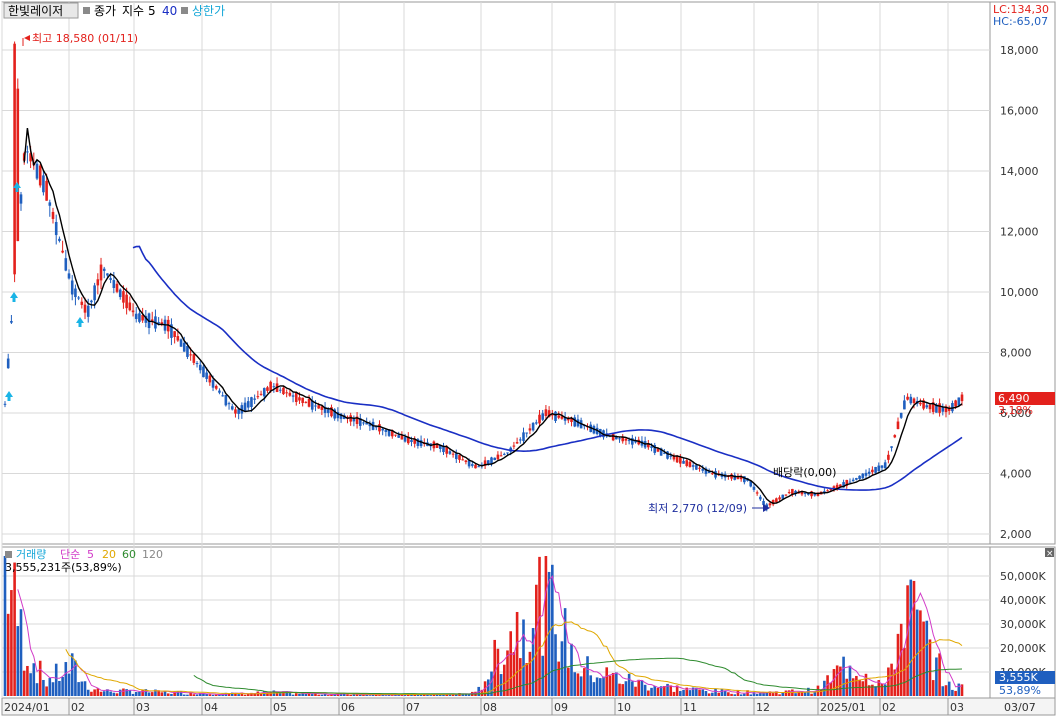 This screenshot has height=717, width=1057. I want to click on close-icon: ×, so click(1050, 554).